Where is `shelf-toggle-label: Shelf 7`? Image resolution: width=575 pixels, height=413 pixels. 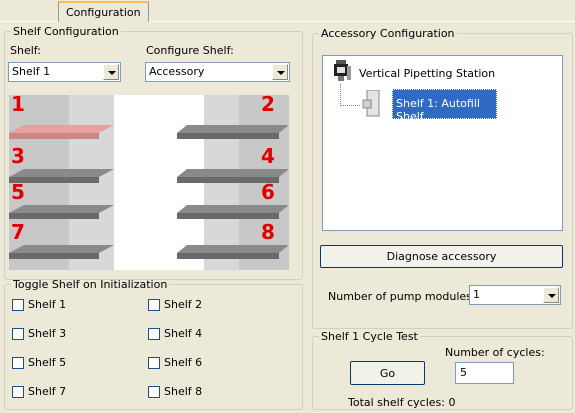
shelf-toggle-label: Shelf 7 is located at coordinates (47, 391).